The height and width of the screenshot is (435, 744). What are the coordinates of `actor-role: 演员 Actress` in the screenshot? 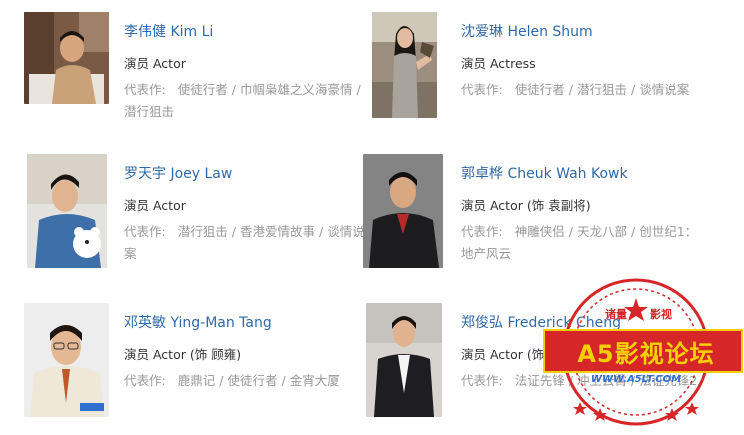 It's located at (498, 63).